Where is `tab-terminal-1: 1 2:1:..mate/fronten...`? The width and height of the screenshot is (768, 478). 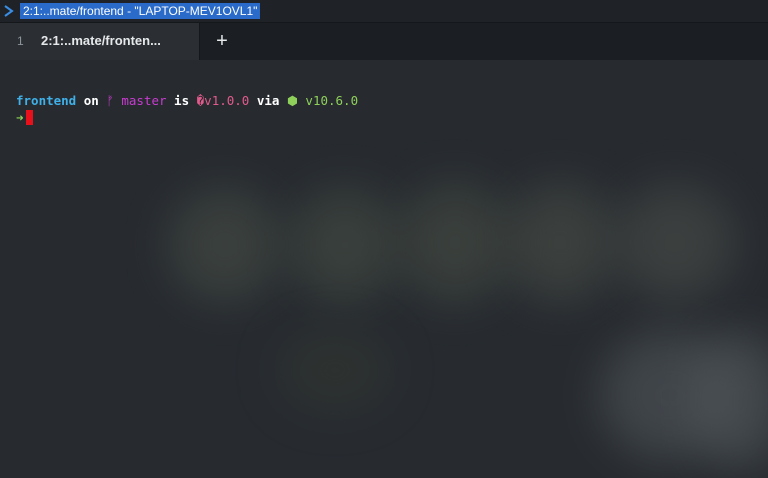
tab-terminal-1: 1 2:1:..mate/fronten... is located at coordinates (100, 41).